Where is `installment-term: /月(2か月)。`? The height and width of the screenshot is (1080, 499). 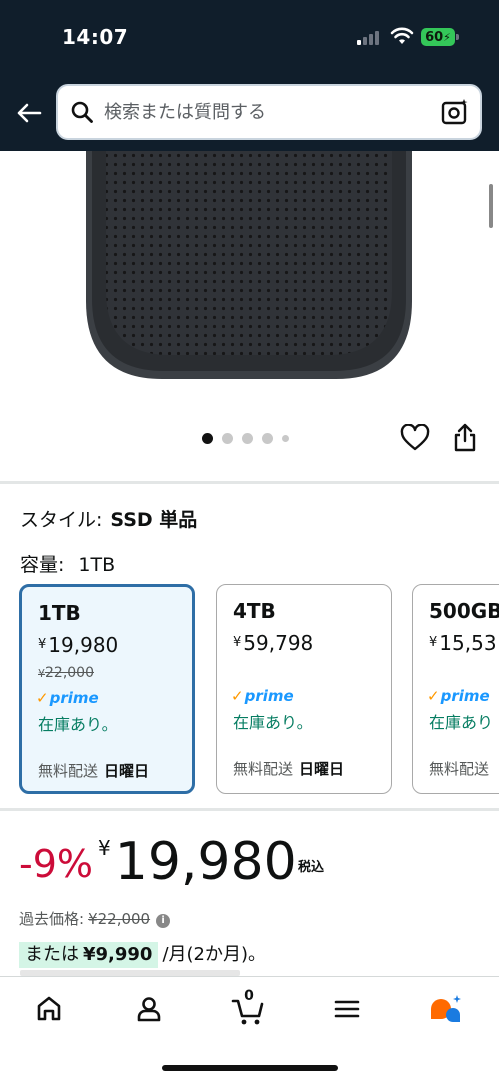
installment-term: /月(2か月)。 is located at coordinates (214, 954).